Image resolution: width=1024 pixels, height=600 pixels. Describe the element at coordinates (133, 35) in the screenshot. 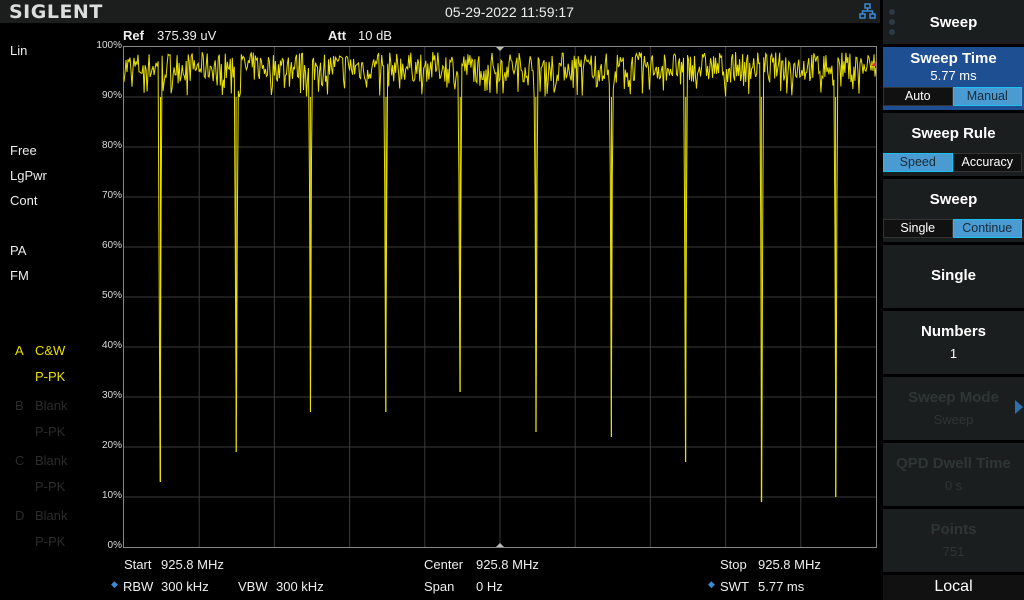

I see `ref-label: Ref` at that location.